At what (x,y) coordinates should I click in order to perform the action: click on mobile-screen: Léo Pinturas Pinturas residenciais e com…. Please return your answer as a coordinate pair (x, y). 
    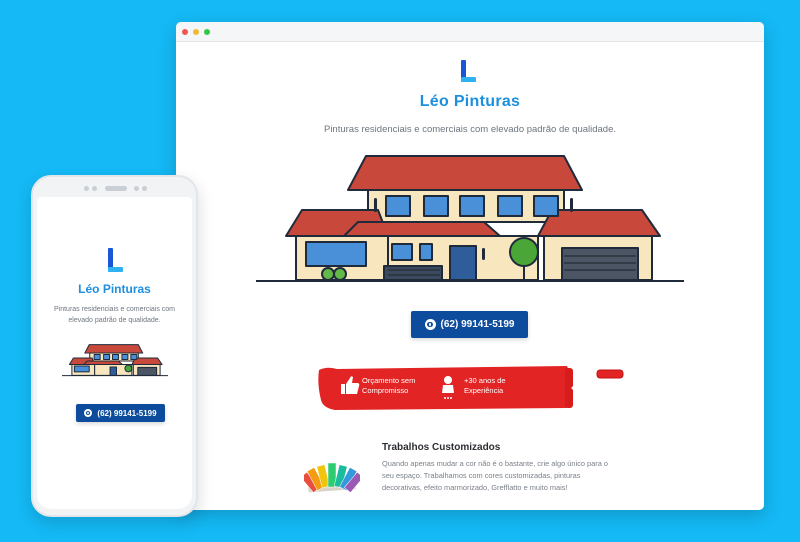
    Looking at the image, I should click on (114, 353).